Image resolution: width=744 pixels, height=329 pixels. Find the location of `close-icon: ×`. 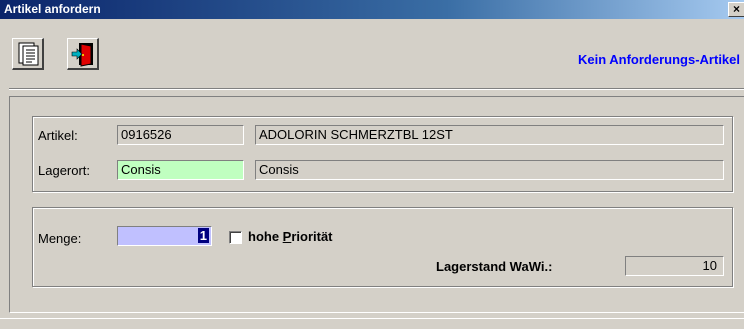

close-icon: × is located at coordinates (737, 9).